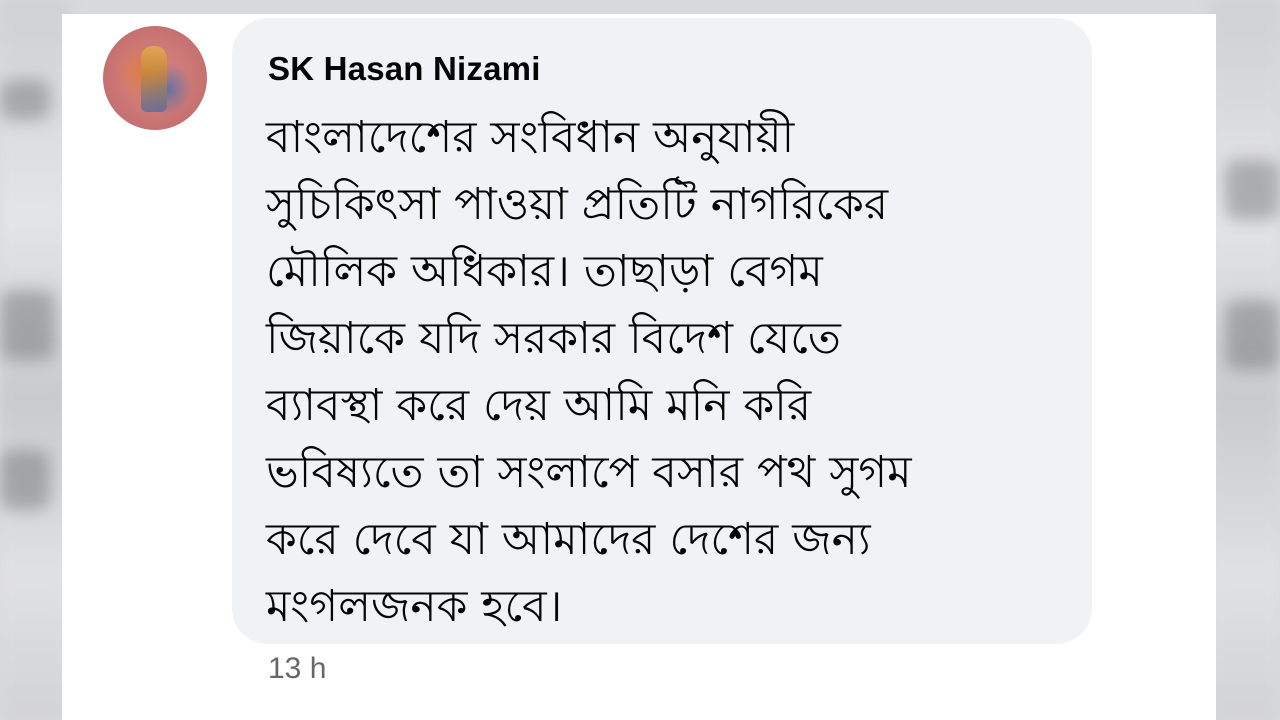  Describe the element at coordinates (544, 271) in the screenshot. I see `comment-line: মৌলিক অধিকার। তাছাড়া বেগম` at that location.